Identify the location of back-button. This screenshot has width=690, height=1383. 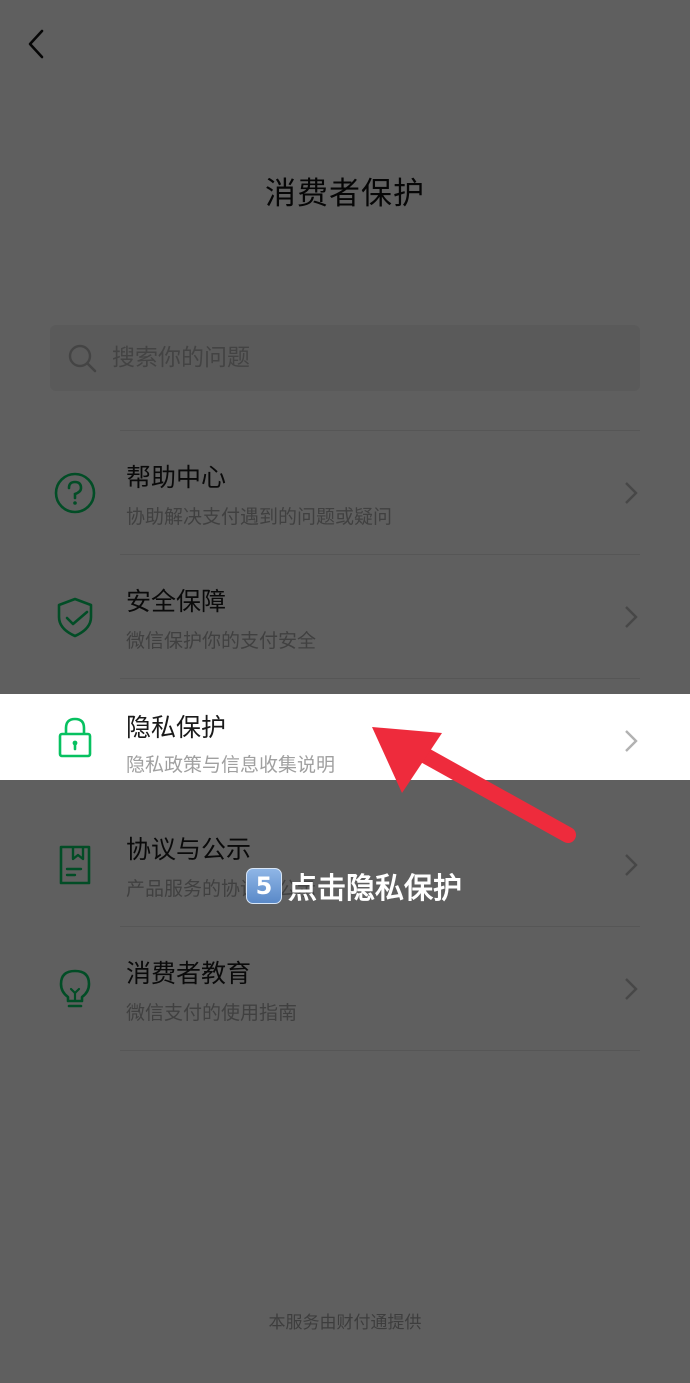
(36, 44).